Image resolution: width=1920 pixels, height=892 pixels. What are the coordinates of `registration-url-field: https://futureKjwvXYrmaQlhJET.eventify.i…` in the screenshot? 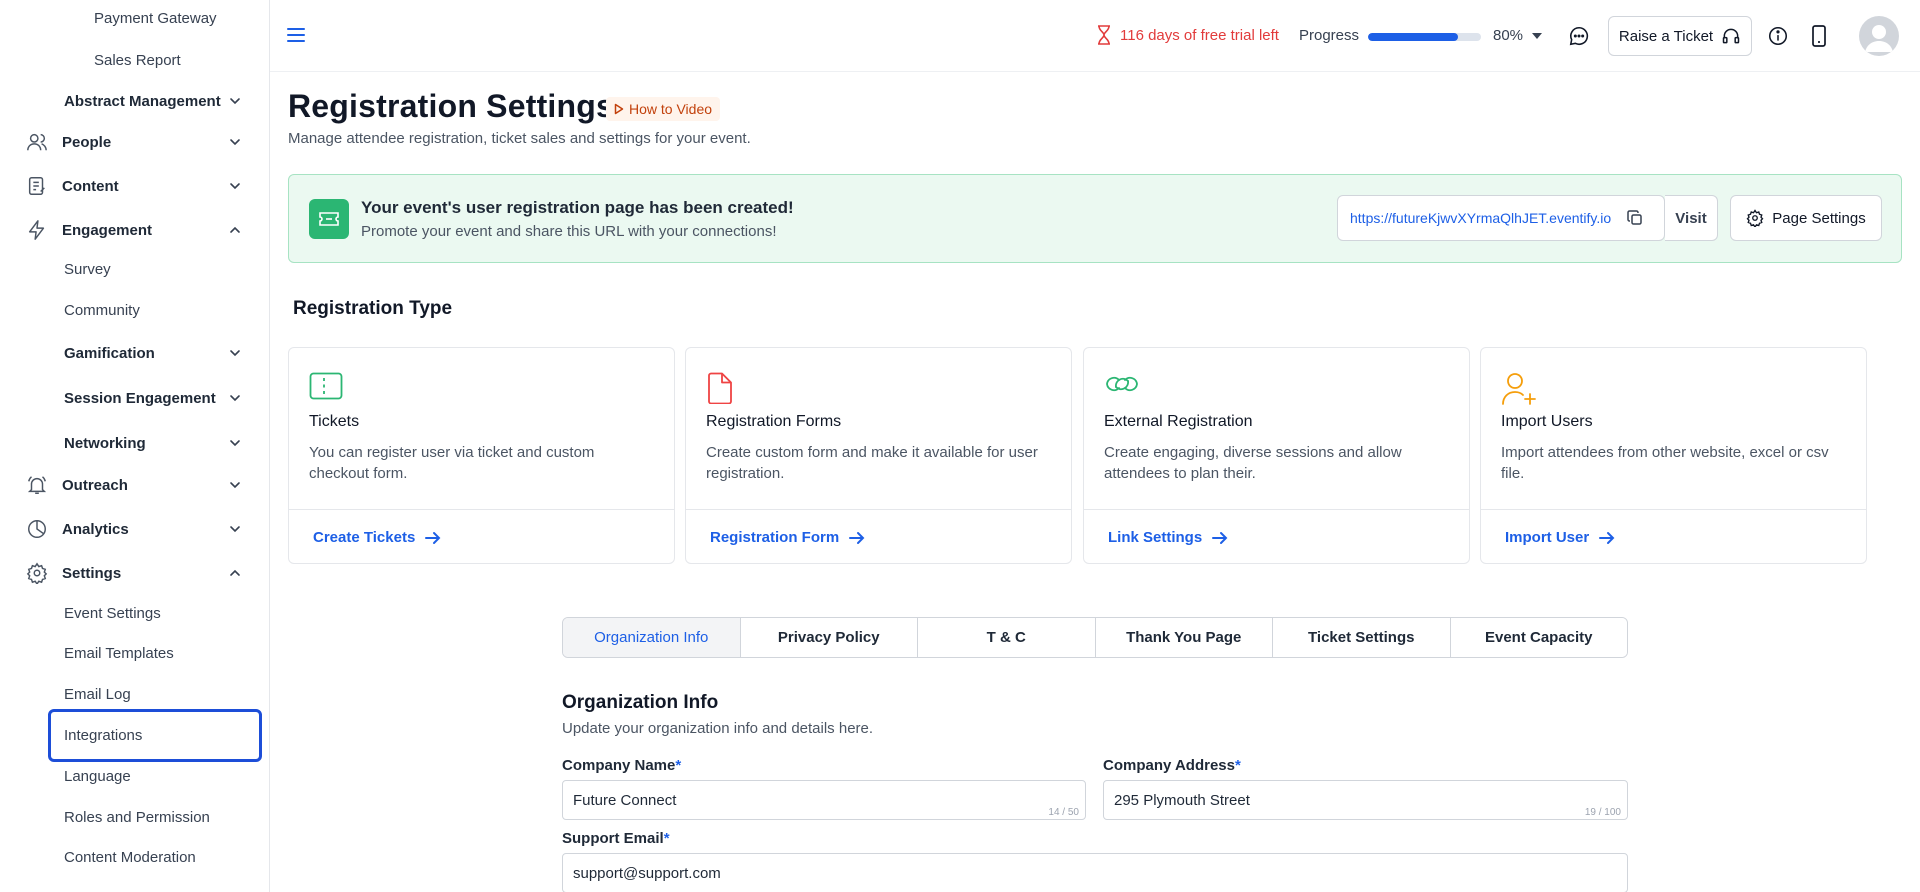 It's located at (1501, 218).